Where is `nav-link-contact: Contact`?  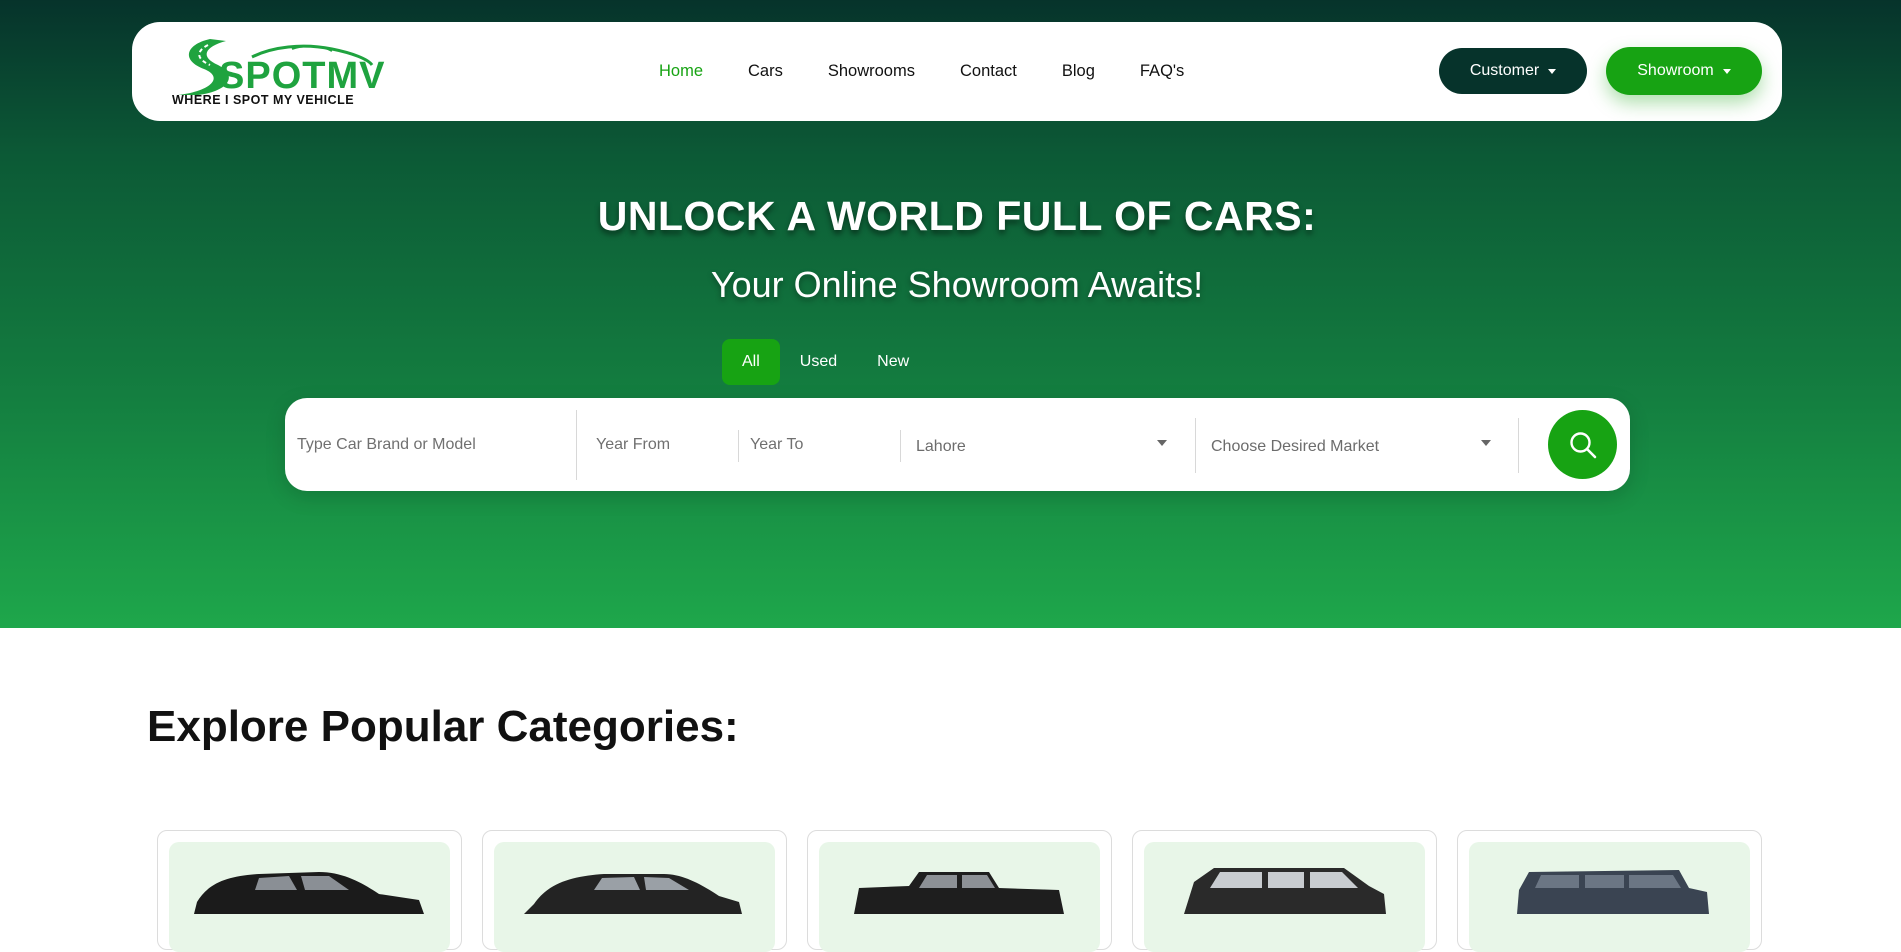 nav-link-contact: Contact is located at coordinates (988, 71).